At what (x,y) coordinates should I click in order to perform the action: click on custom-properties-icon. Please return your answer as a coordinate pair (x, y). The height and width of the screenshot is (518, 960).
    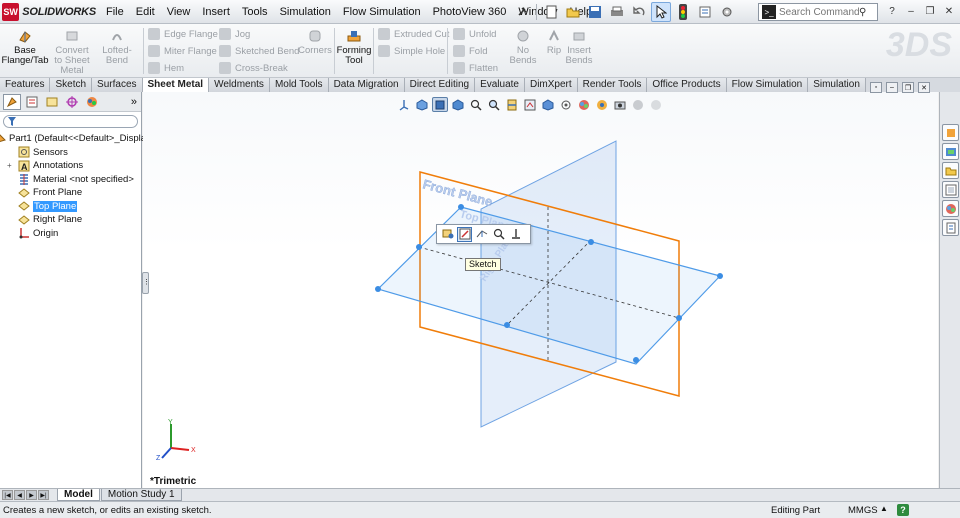
    Looking at the image, I should click on (950, 227).